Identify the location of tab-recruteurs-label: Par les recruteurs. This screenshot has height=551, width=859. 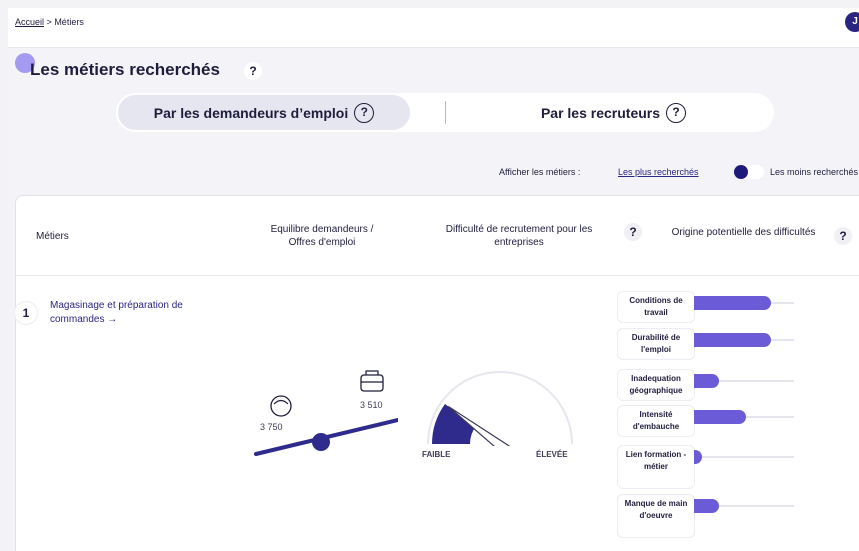
(600, 112).